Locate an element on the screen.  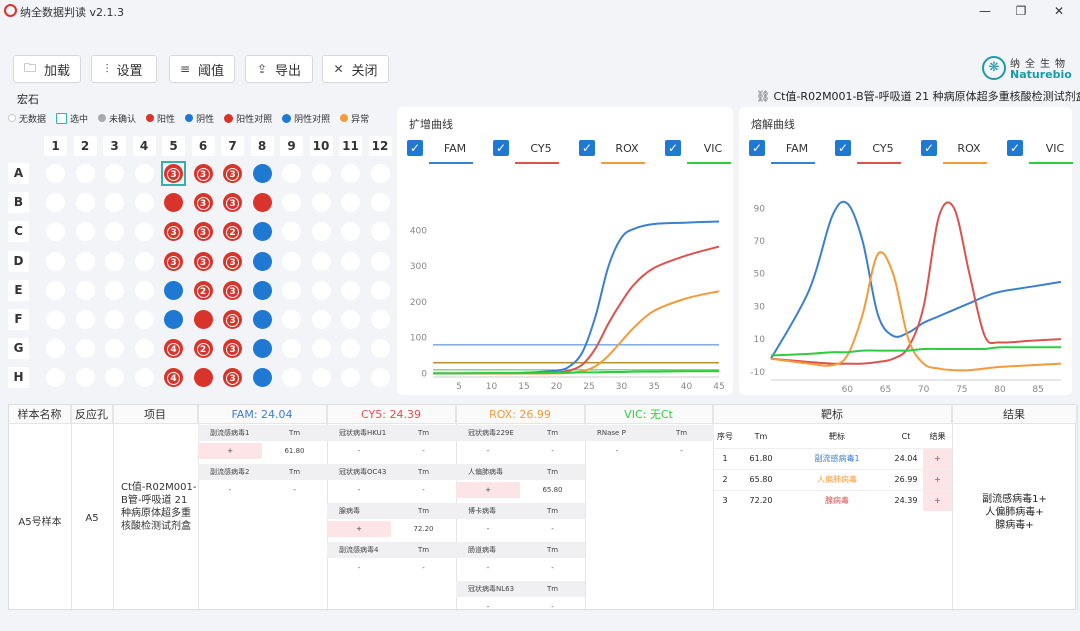
well-E10 is located at coordinates (321, 290).